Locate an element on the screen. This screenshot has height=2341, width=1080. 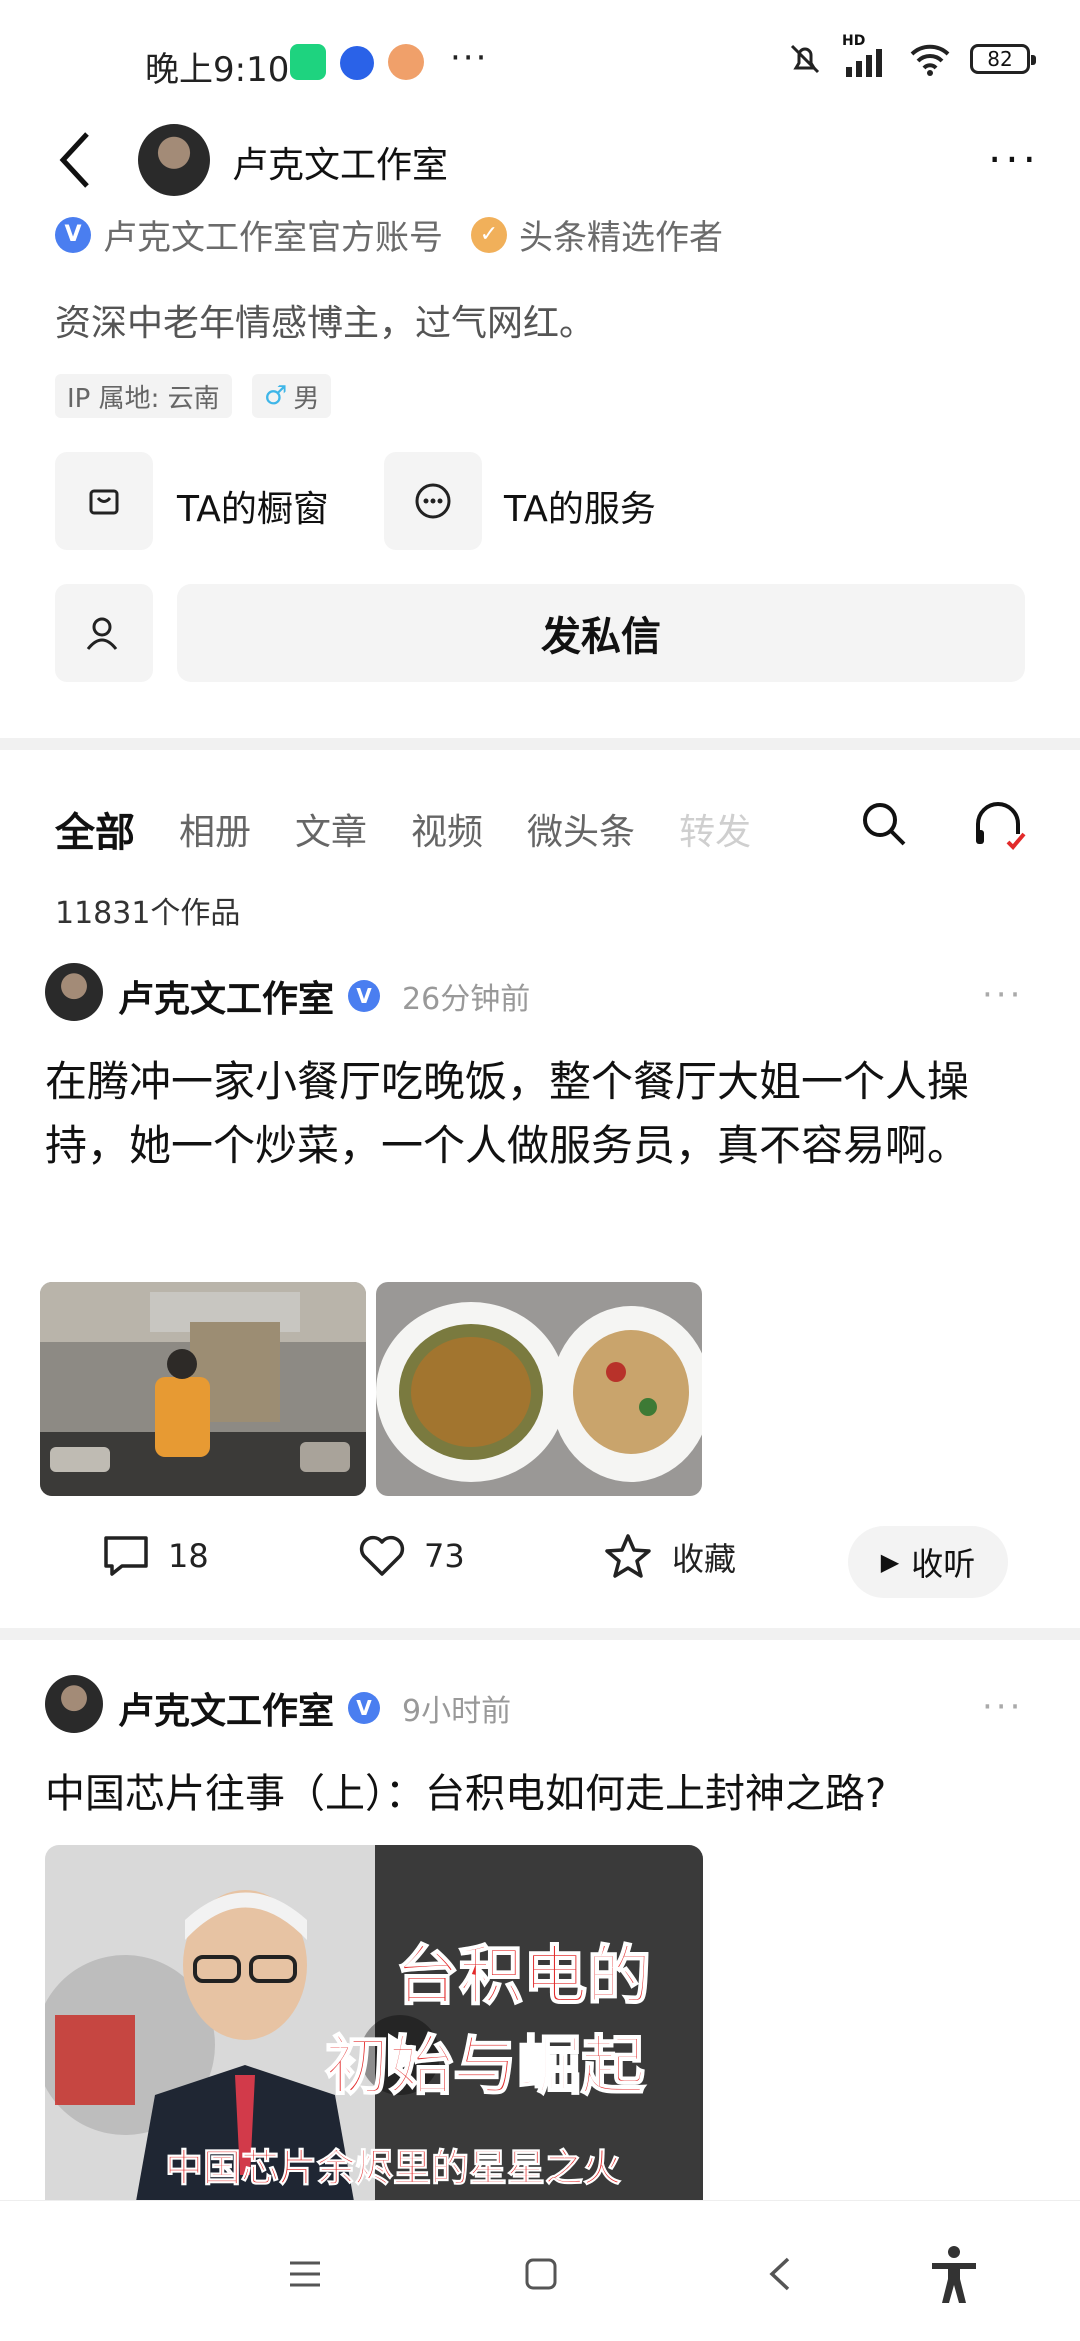
favorite-stat: 收藏 is located at coordinates (669, 1557).